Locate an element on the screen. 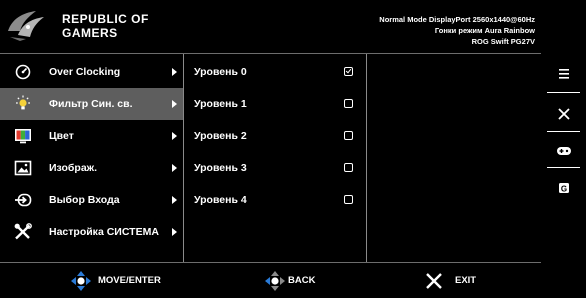 This screenshot has width=586, height=298. brand-line-1: REPUBLIC OF is located at coordinates (105, 19).